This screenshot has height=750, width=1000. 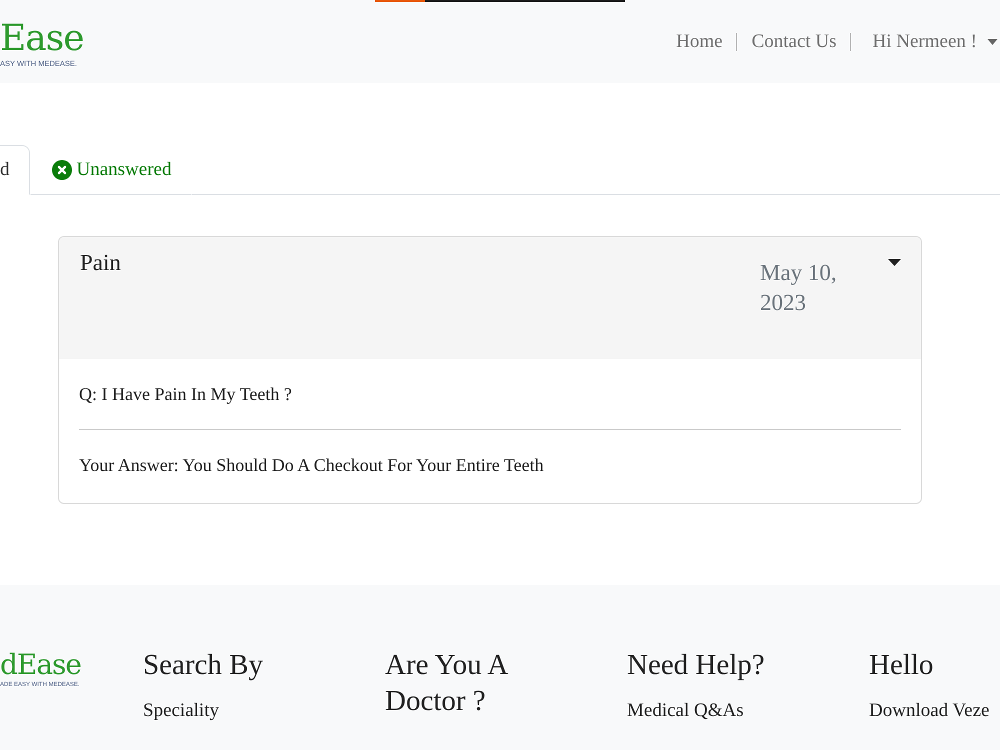 I want to click on question-title: Pain, so click(x=101, y=263).